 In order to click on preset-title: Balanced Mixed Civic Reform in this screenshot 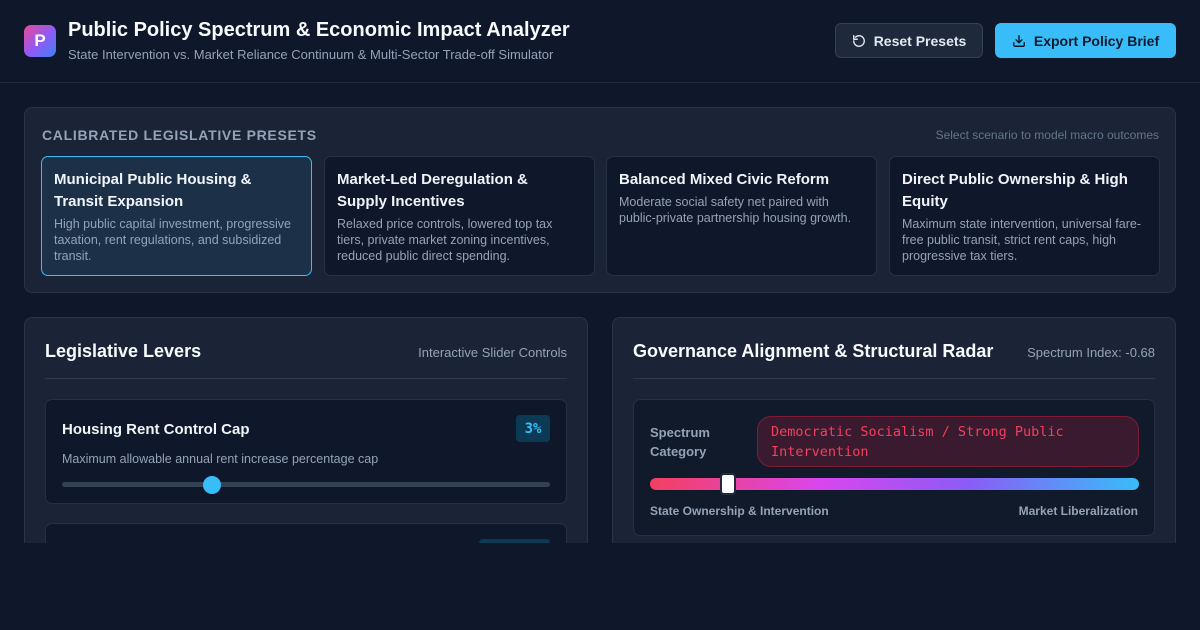, I will do `click(724, 179)`.